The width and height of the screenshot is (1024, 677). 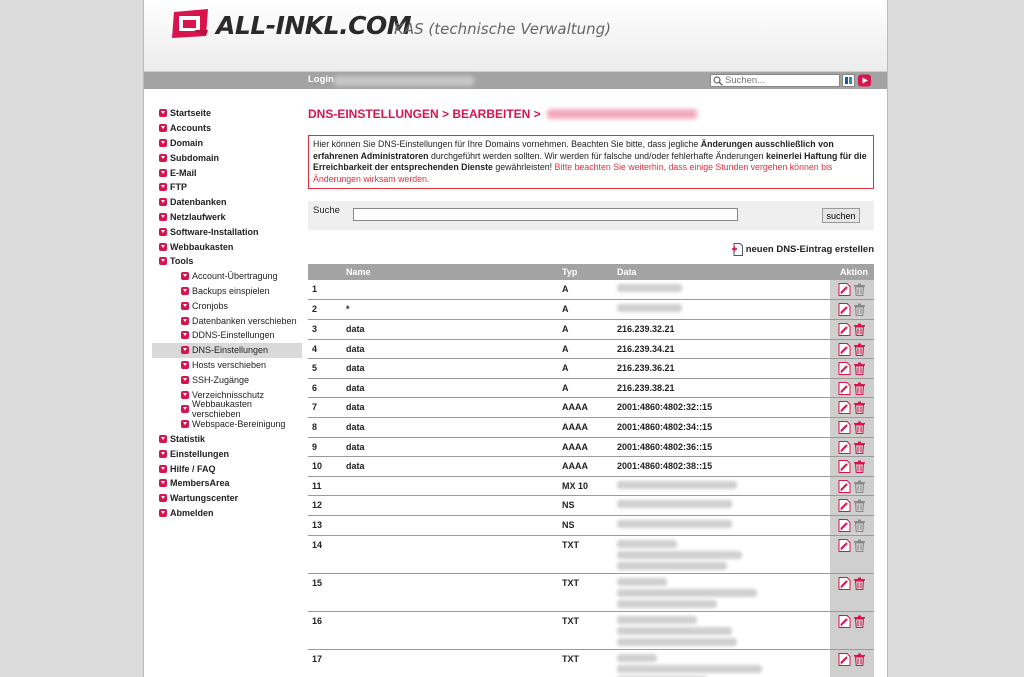 What do you see at coordinates (190, 23) in the screenshot?
I see `logo-icon` at bounding box center [190, 23].